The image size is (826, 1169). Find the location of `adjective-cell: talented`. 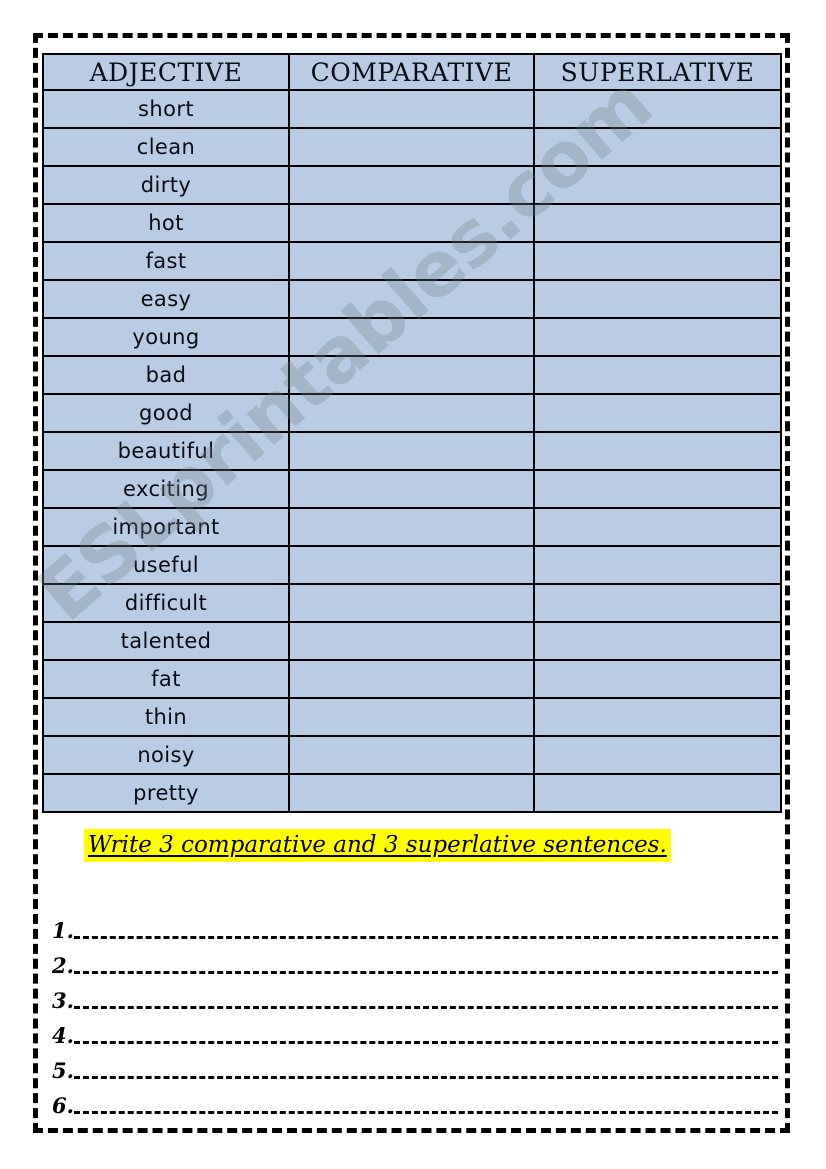

adjective-cell: talented is located at coordinates (166, 641).